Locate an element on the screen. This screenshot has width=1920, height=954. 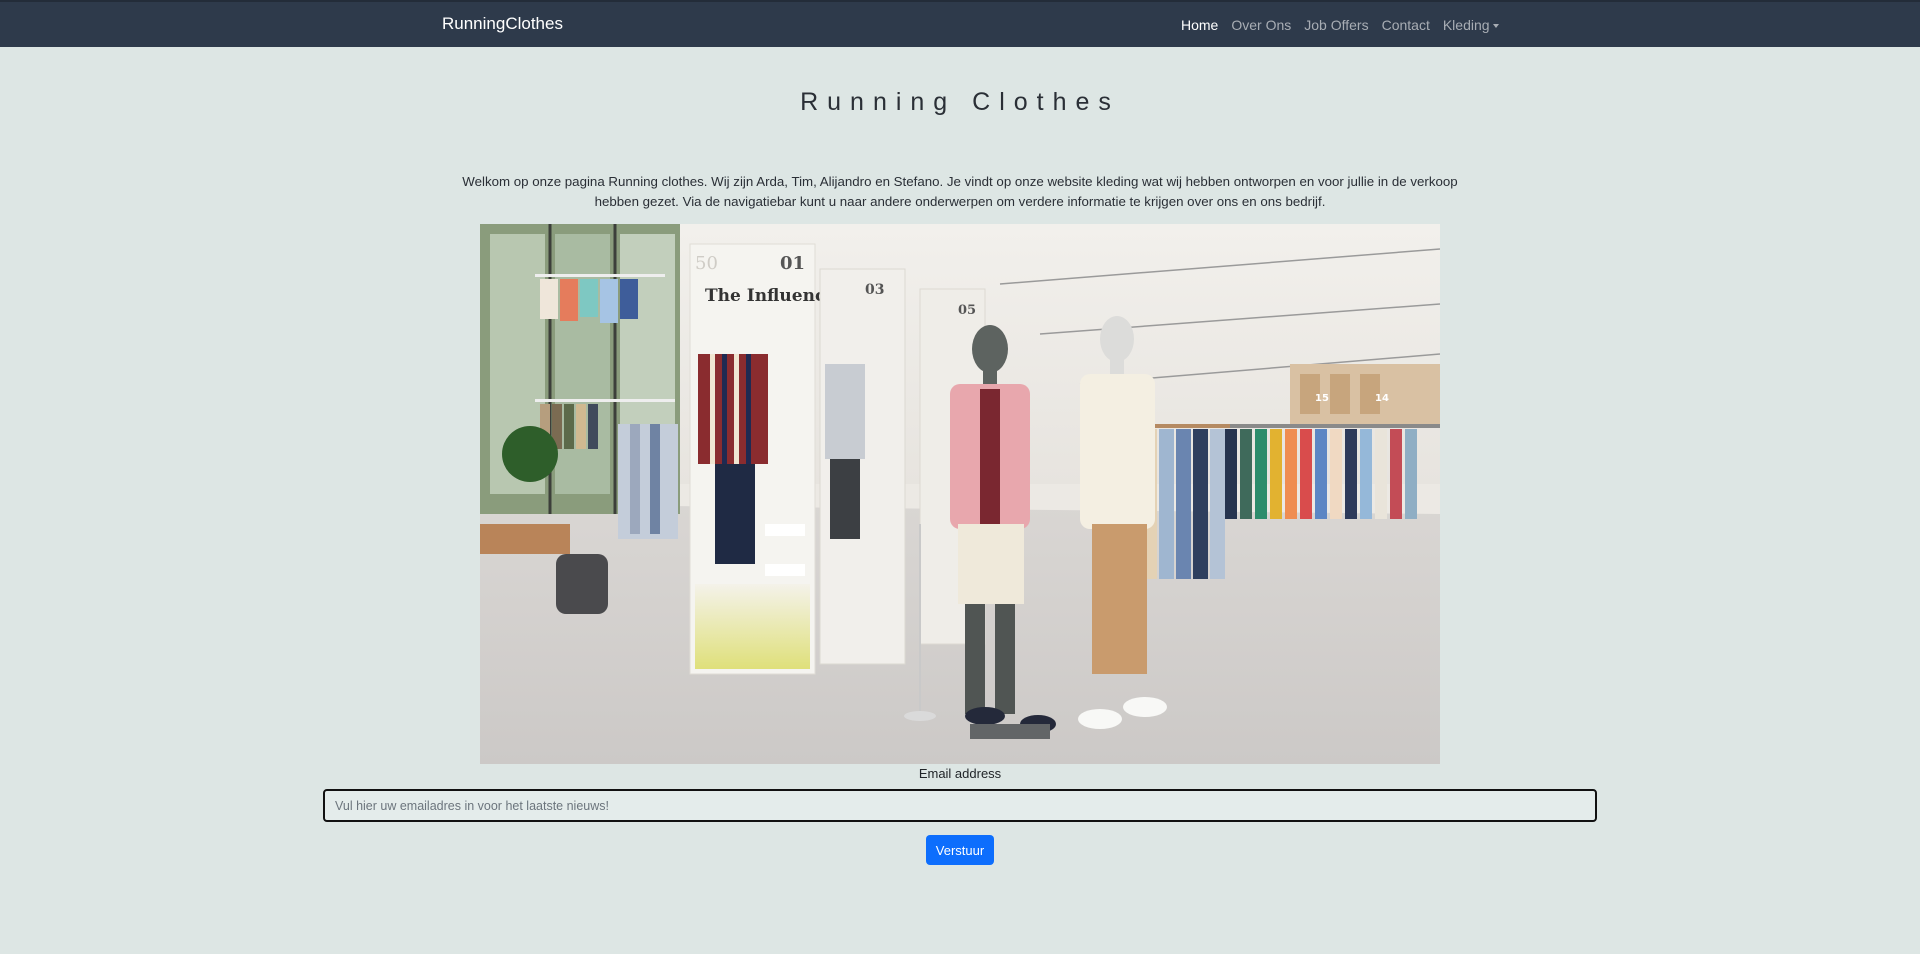
email-label: Email address is located at coordinates (960, 773).